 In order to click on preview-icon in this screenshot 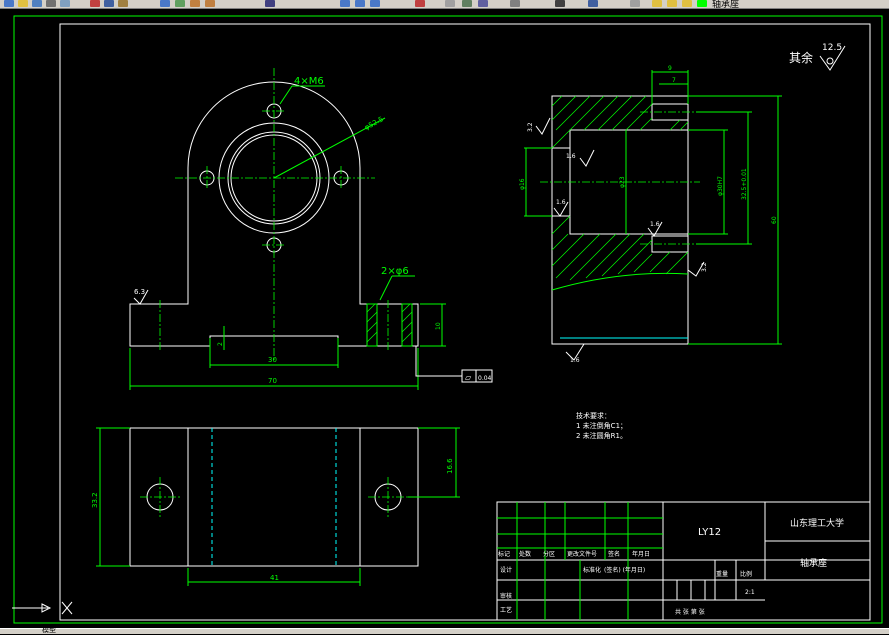, I will do `click(65, 3)`.